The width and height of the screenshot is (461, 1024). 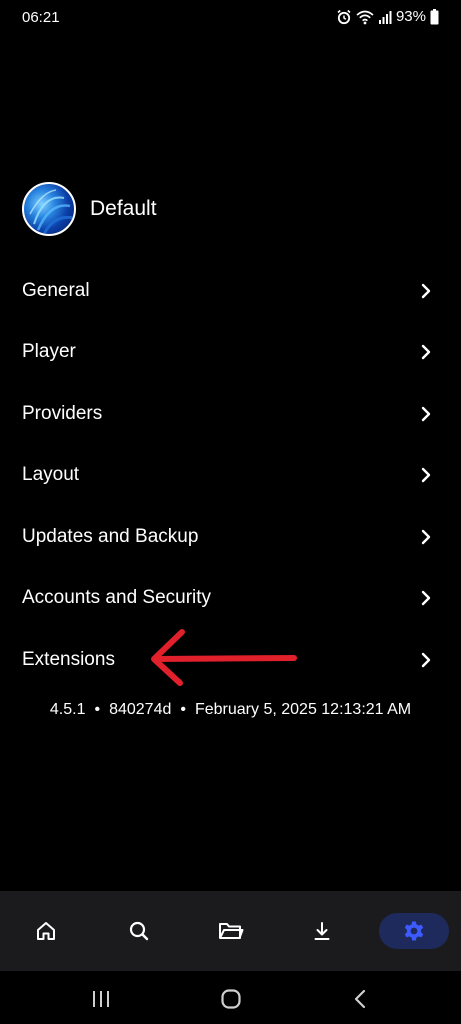 I want to click on avatar, so click(x=49, y=209).